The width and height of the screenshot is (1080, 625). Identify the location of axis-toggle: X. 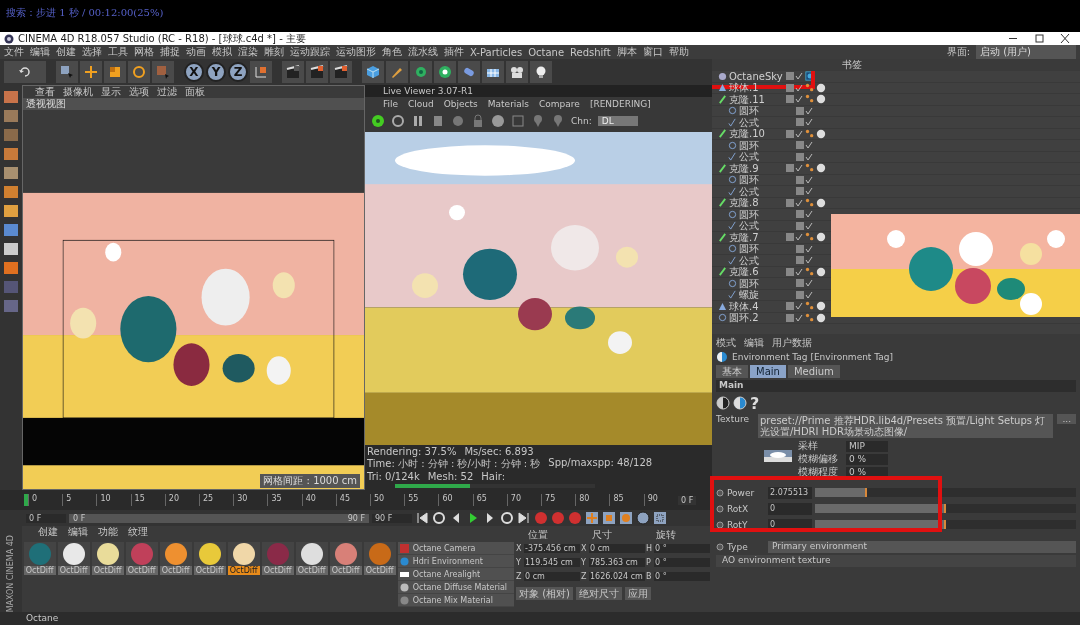
(194, 72).